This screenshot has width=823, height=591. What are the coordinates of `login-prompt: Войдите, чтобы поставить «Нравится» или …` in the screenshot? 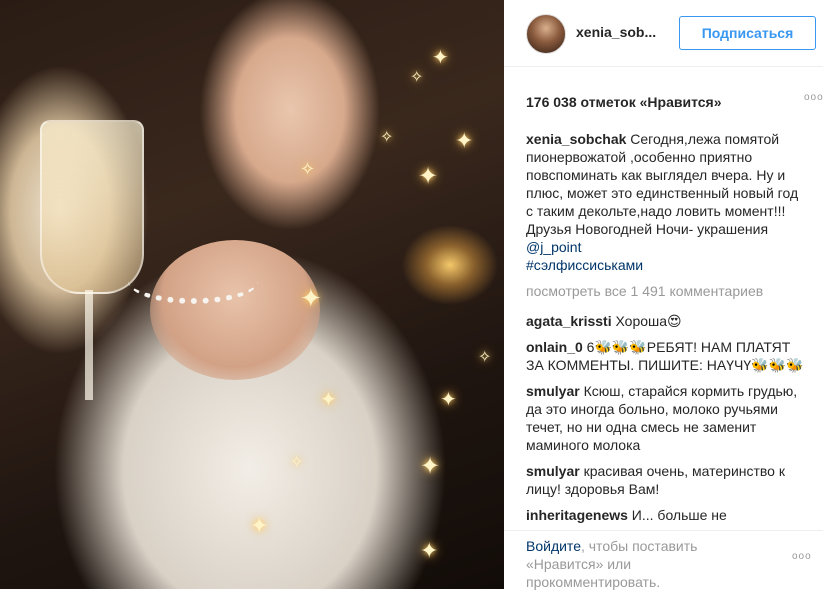 It's located at (646, 564).